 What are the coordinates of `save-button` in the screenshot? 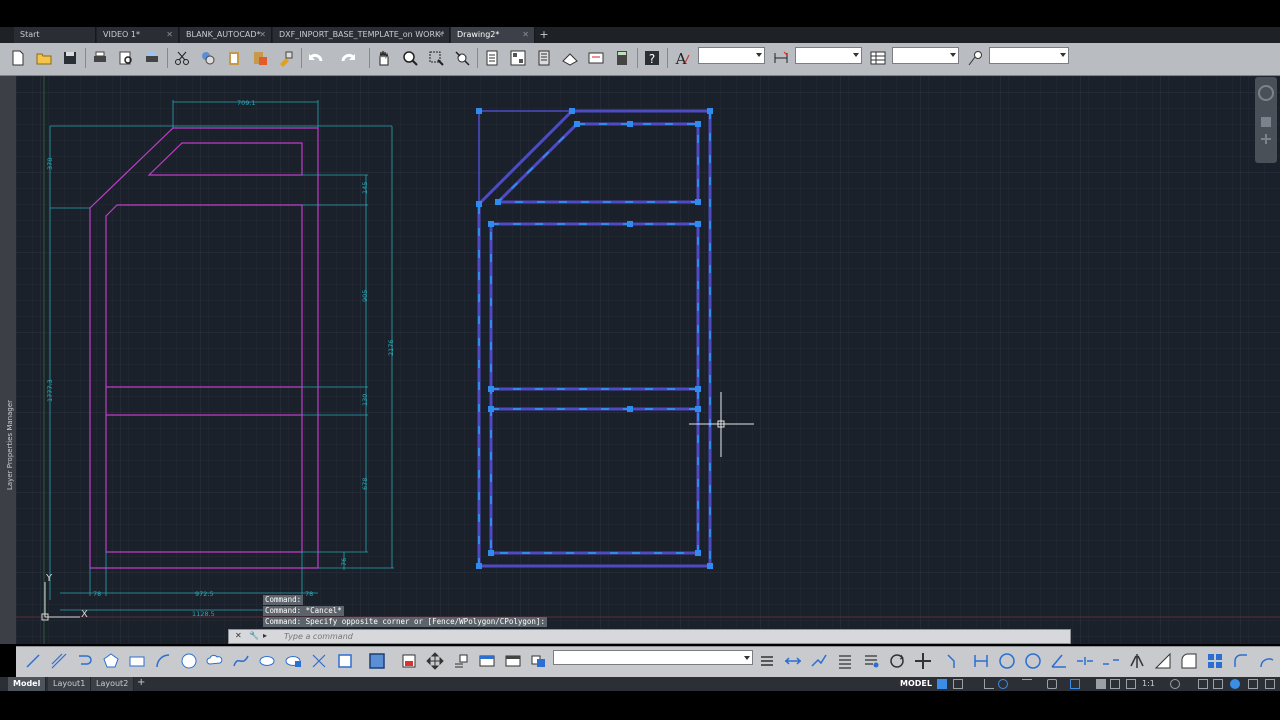 It's located at (70, 58).